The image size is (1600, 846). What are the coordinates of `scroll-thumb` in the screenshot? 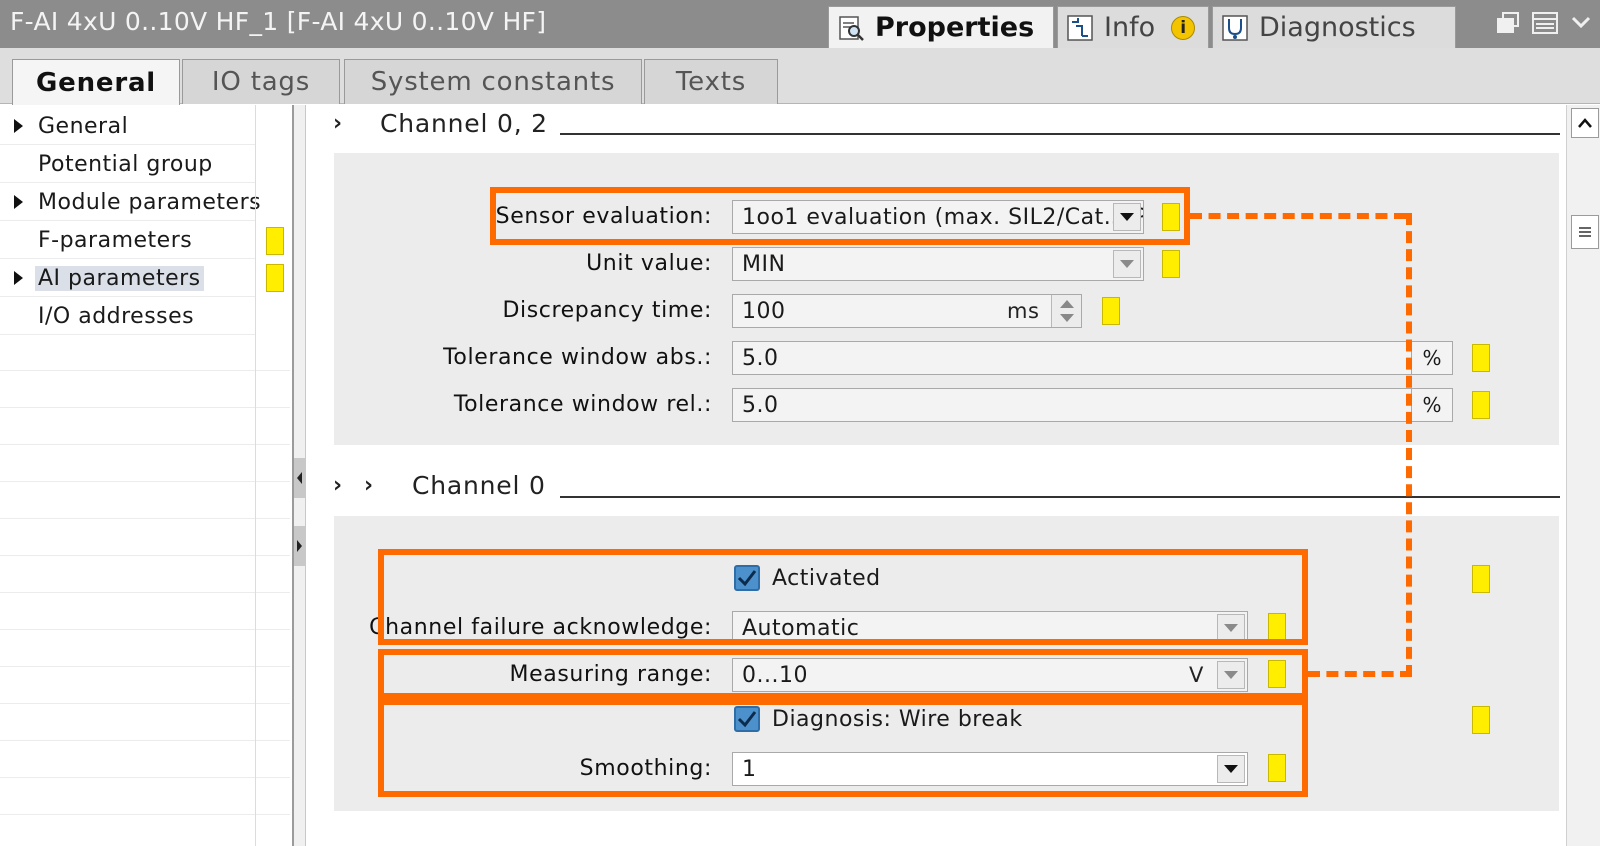 It's located at (1585, 232).